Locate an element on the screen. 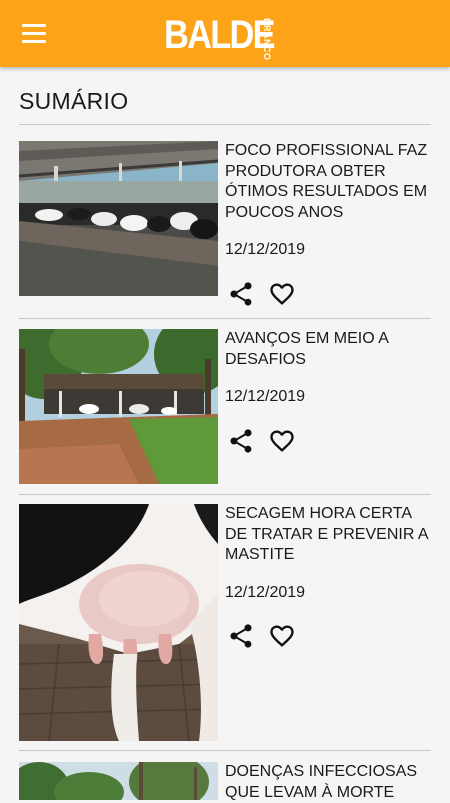 Image resolution: width=450 pixels, height=803 pixels. page-title: SUMÁRIO is located at coordinates (74, 101).